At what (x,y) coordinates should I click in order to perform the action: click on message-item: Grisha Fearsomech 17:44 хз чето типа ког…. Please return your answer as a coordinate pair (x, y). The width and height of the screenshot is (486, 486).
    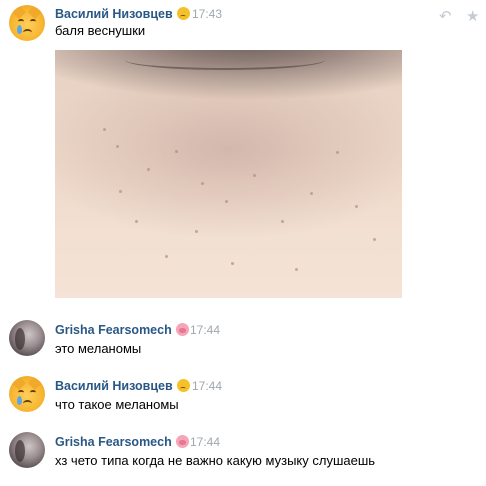
    Looking at the image, I should click on (243, 454).